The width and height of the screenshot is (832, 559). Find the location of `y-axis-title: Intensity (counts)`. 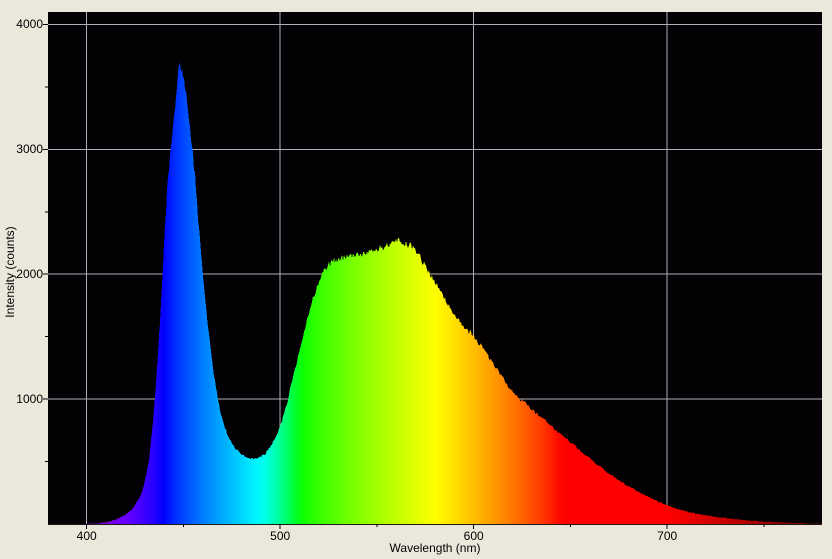

y-axis-title: Intensity (counts) is located at coordinates (10, 272).